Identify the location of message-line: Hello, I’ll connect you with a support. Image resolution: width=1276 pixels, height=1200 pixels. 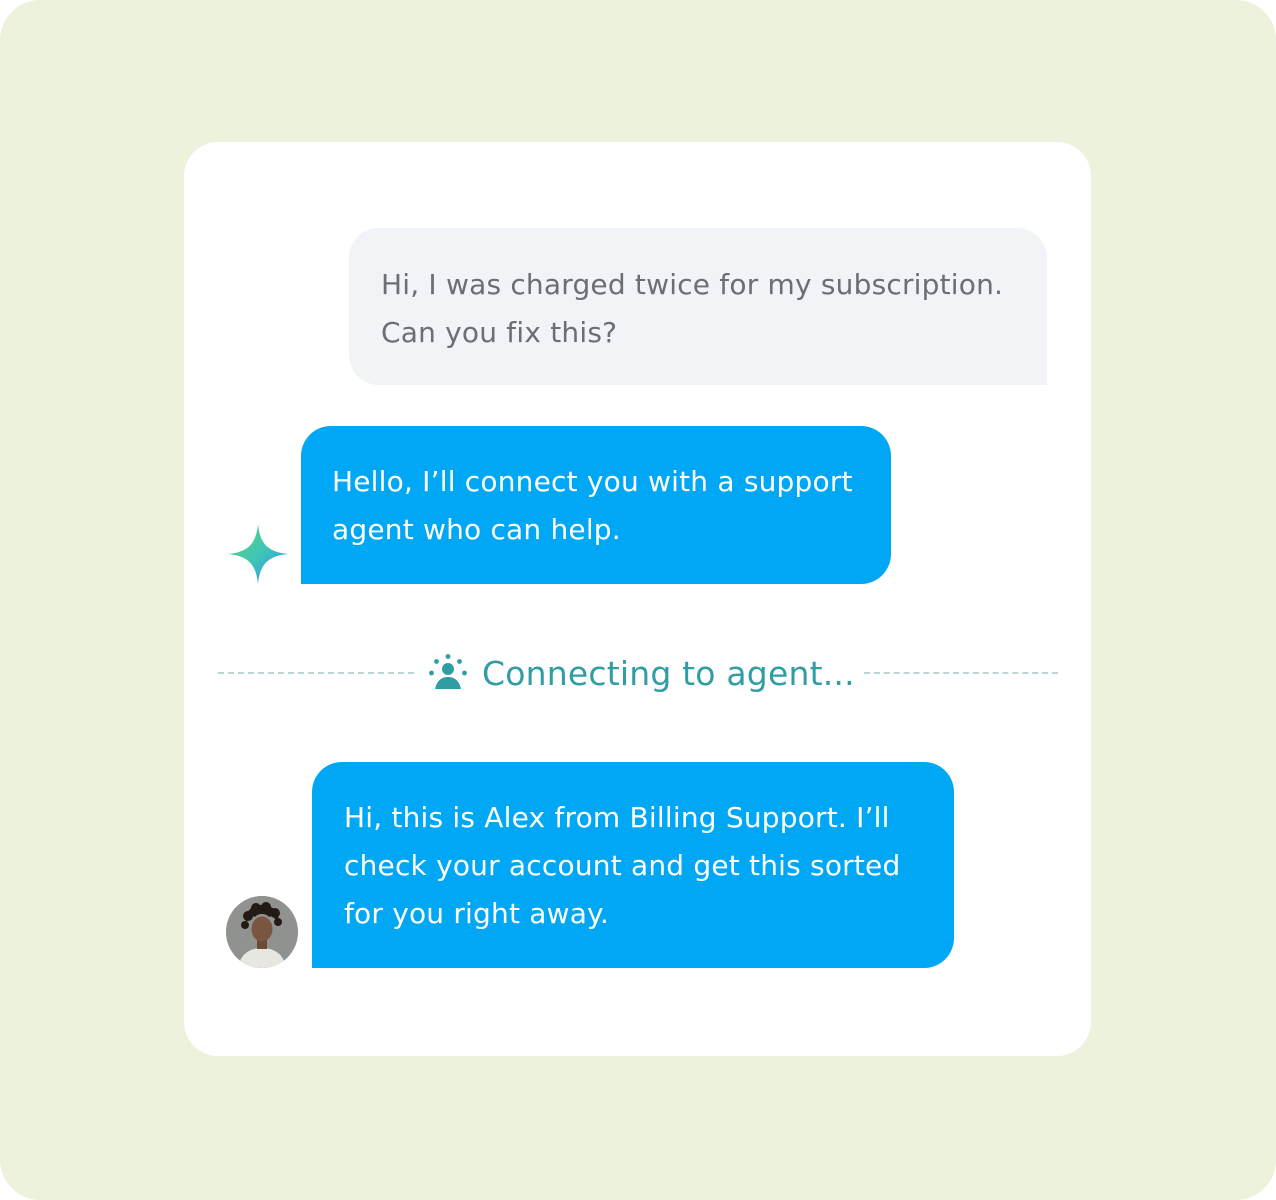
(592, 481).